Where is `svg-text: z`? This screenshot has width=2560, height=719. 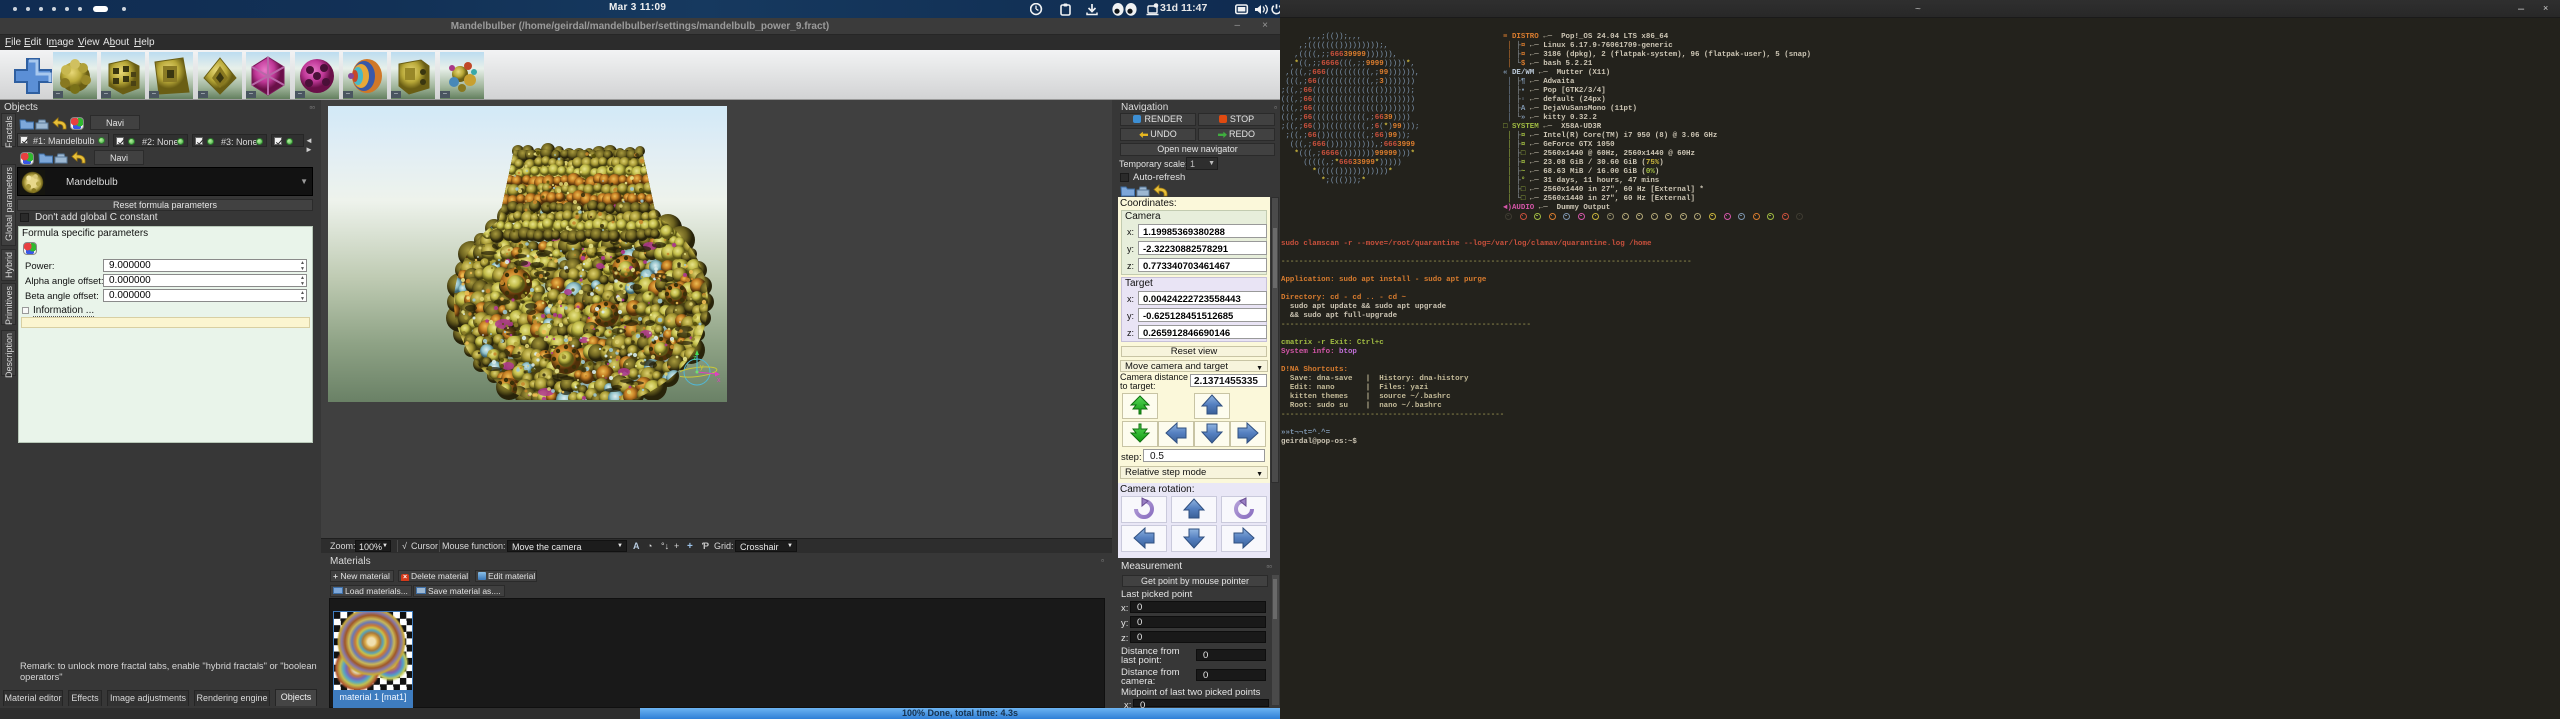
svg-text: z is located at coordinates (695, 358).